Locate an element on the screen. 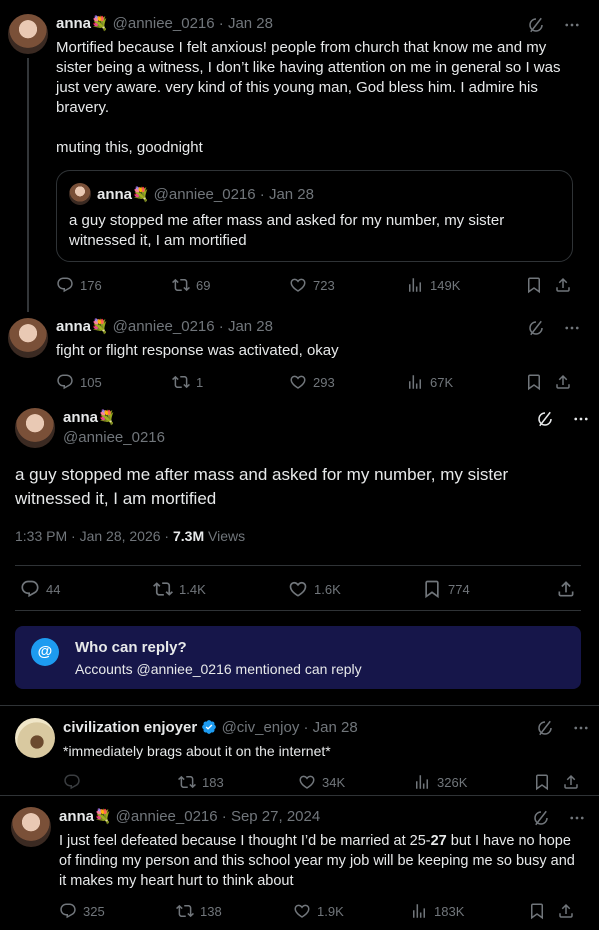  action-bar: 325 138 1.9K 183K is located at coordinates (299, 912).